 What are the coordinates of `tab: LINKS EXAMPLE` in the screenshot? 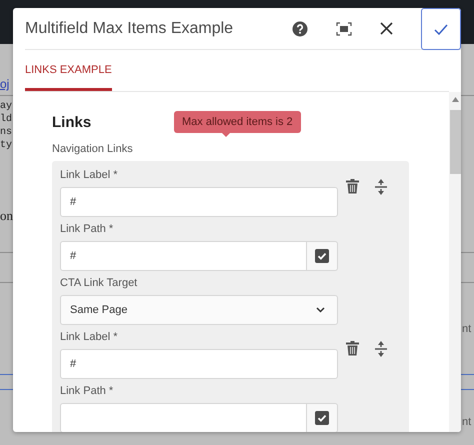 It's located at (68, 70).